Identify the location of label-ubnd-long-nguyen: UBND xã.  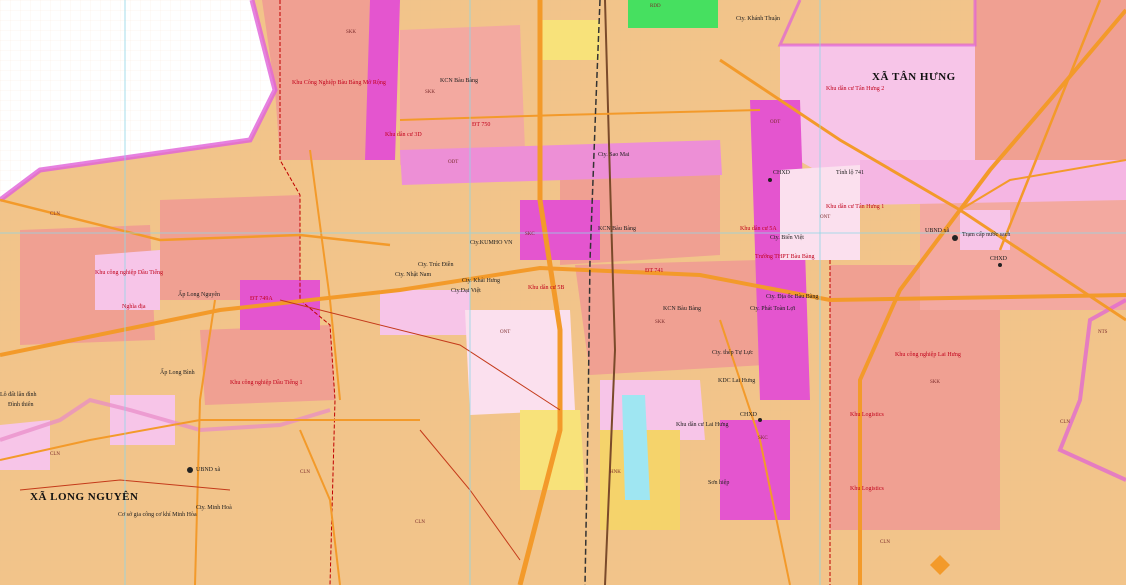
(208, 470).